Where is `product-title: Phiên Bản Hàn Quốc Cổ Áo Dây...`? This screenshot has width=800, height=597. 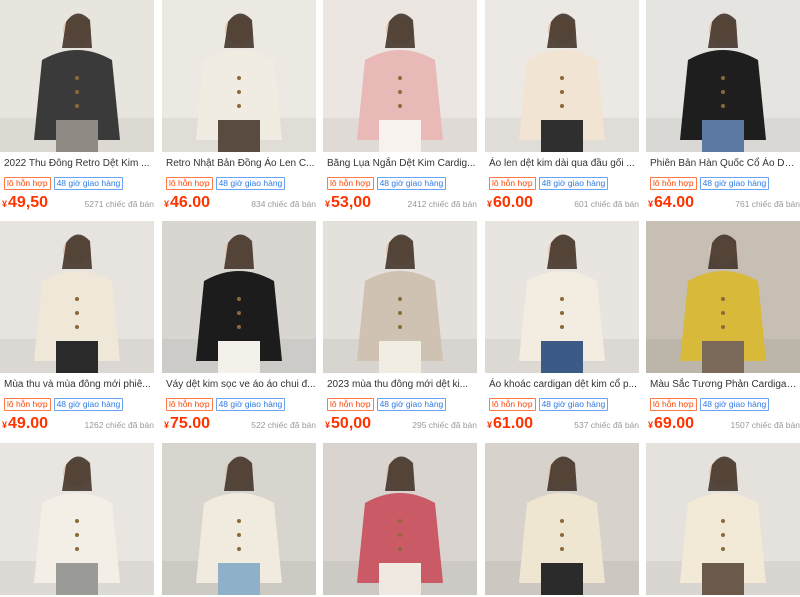
product-title: Phiên Bản Hàn Quốc Cổ Áo Dây... is located at coordinates (725, 163).